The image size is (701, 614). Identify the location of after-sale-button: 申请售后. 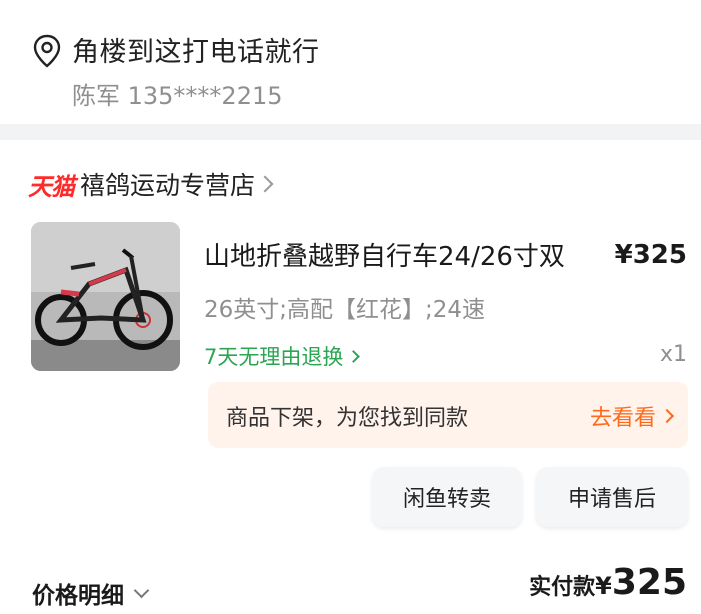
(612, 497).